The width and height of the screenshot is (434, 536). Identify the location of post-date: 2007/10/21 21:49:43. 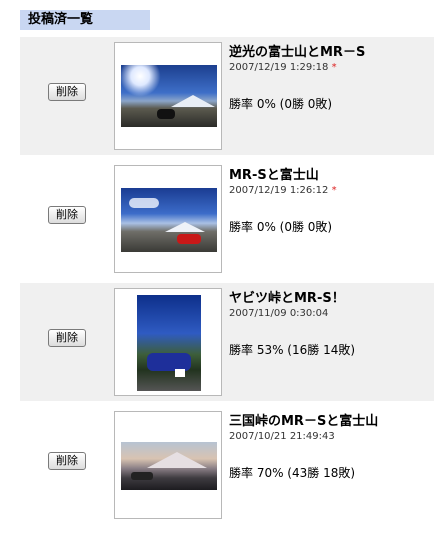
(282, 436).